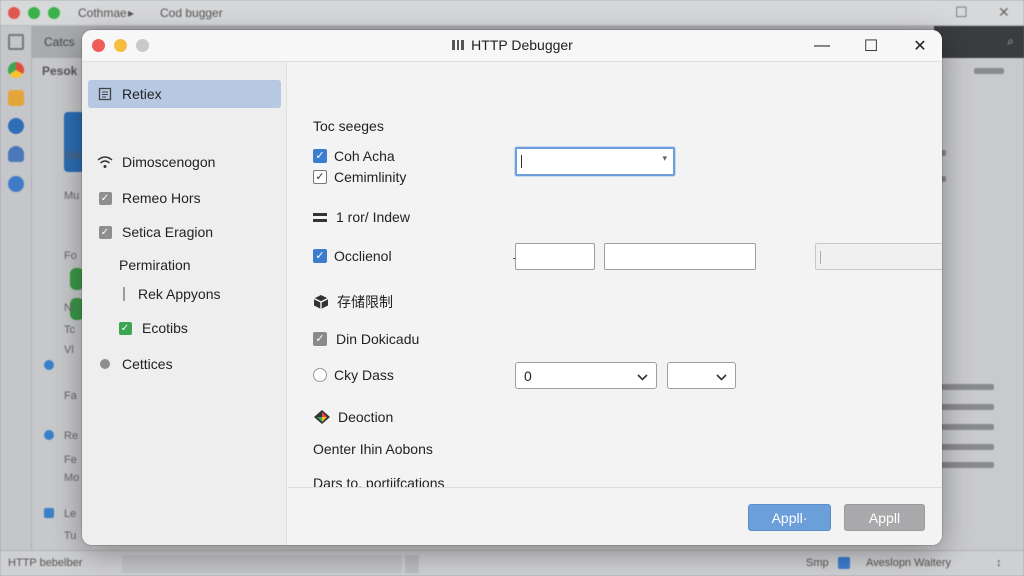 Image resolution: width=1024 pixels, height=576 pixels. I want to click on bg-status-checkbox, so click(844, 563).